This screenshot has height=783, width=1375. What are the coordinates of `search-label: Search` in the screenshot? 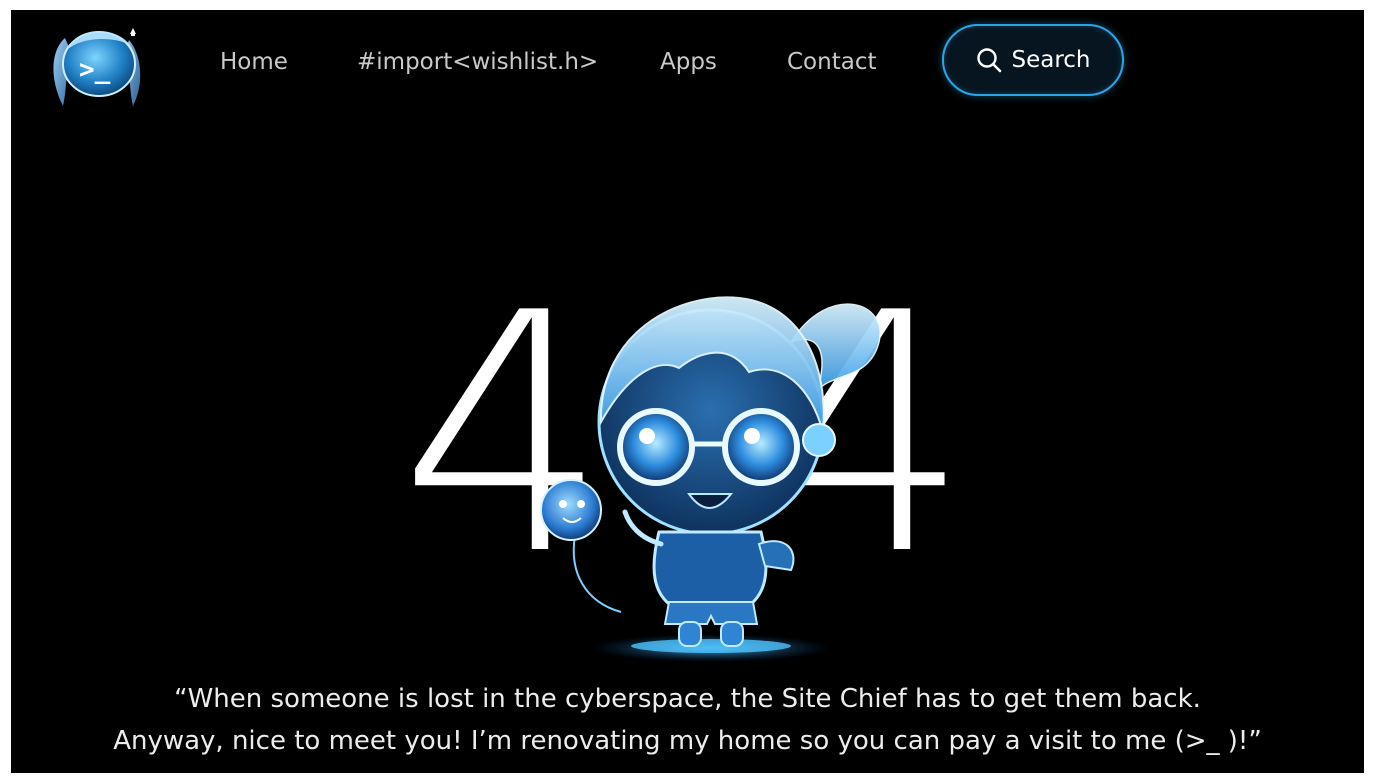 It's located at (1051, 60).